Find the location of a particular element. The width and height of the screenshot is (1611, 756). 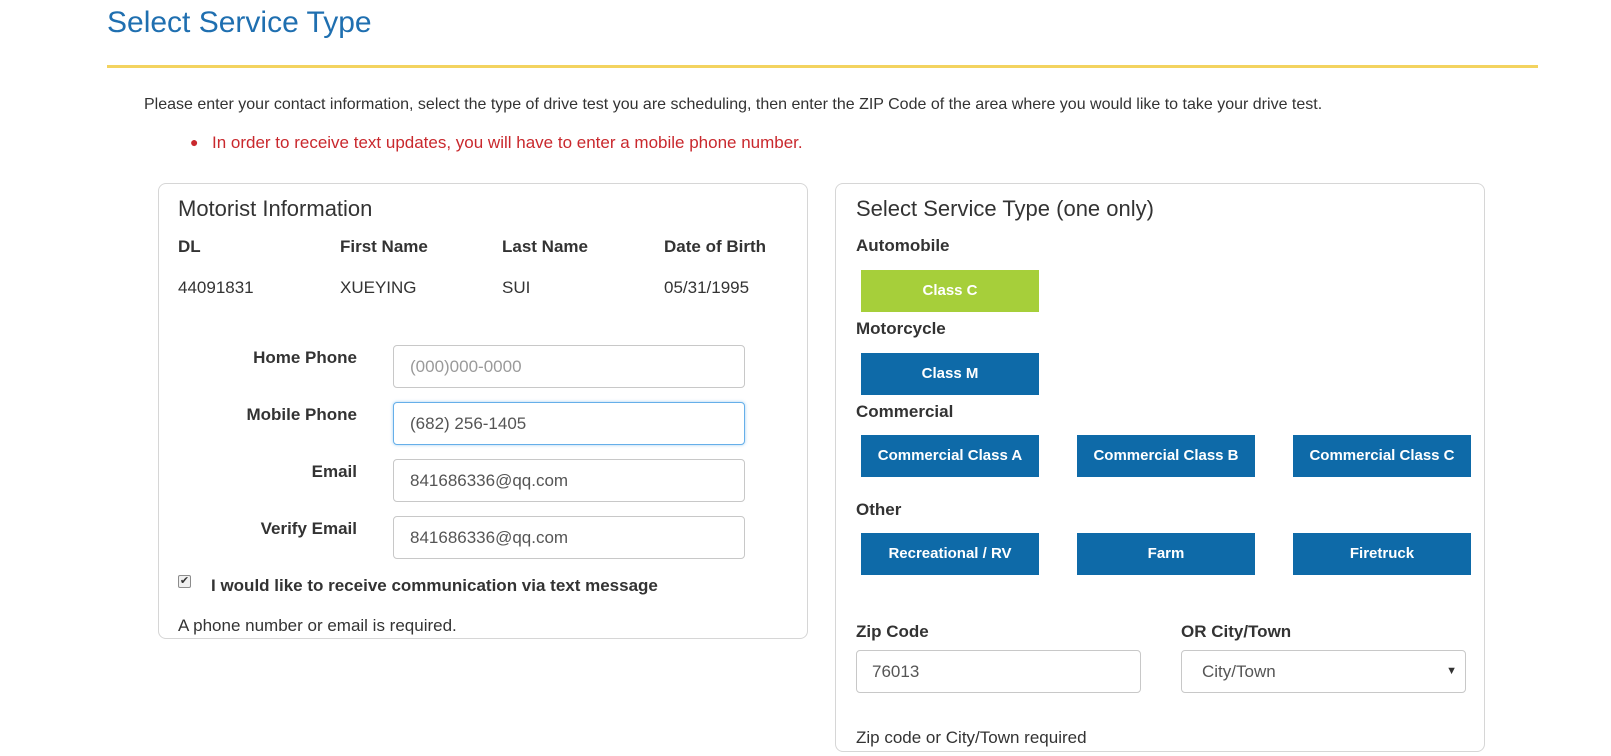

firetruck-button: Firetruck is located at coordinates (1382, 554).